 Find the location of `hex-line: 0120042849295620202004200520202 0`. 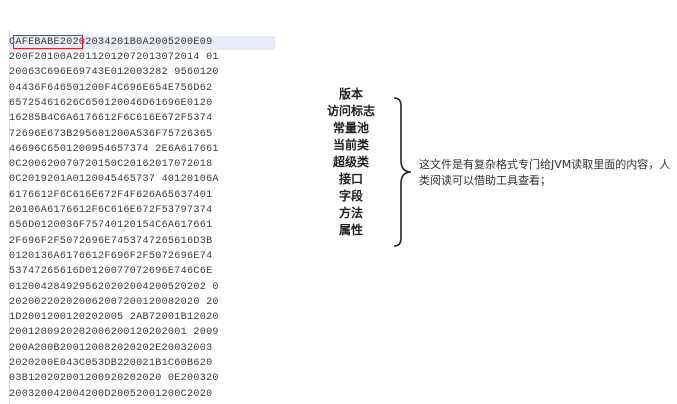

hex-line: 0120042849295620202004200520202 0 is located at coordinates (114, 287).